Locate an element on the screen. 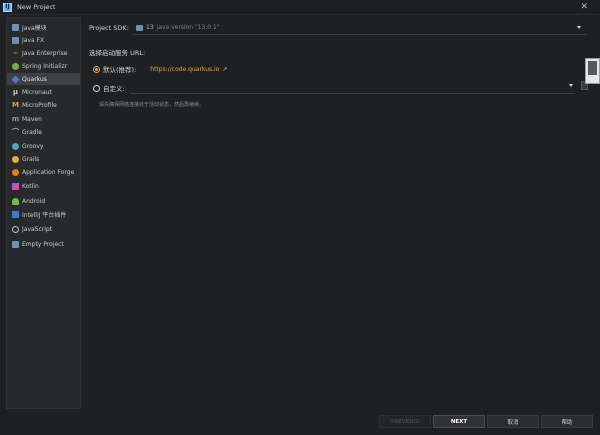  sidebar-item-maven: m Maven is located at coordinates (43, 119).